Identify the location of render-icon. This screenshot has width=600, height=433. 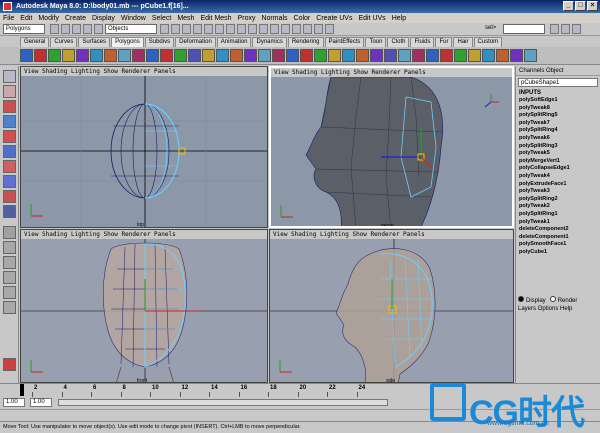
(307, 29).